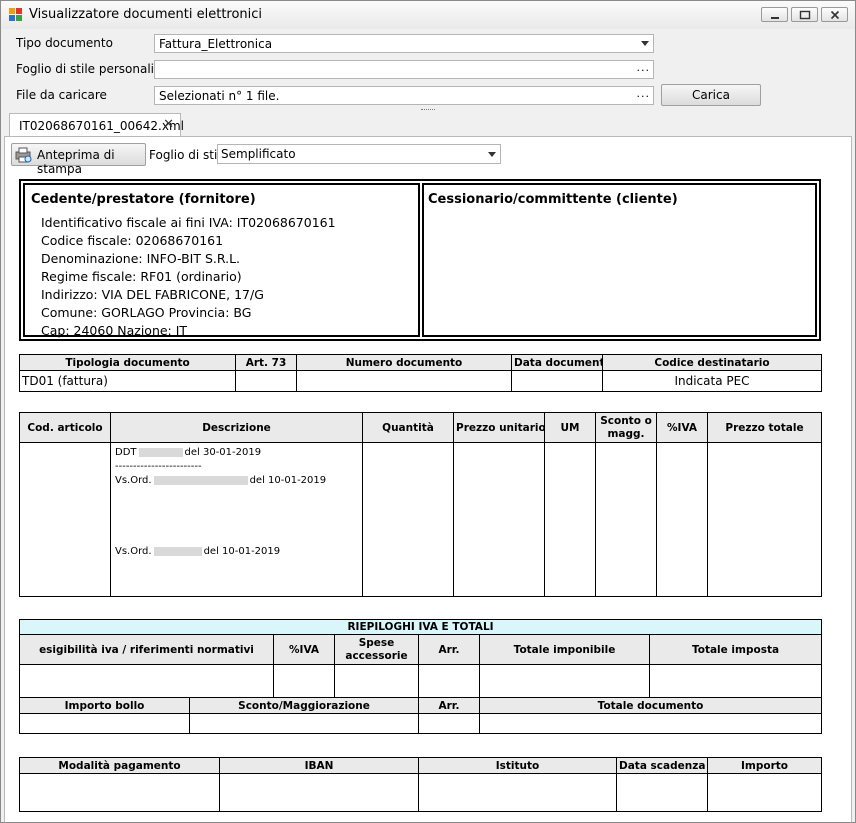  I want to click on minimize-icon, so click(775, 18).